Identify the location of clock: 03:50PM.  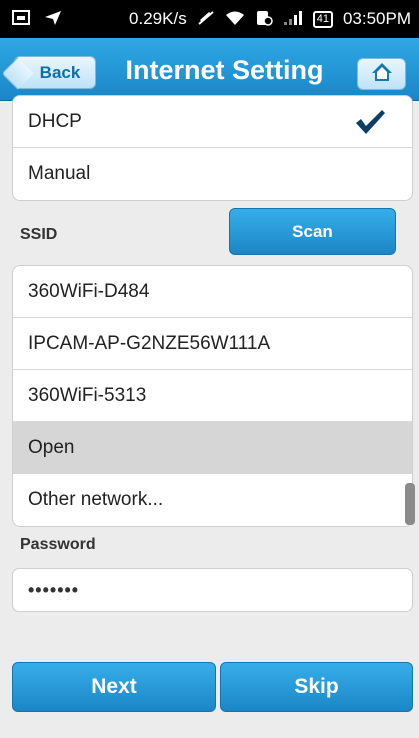
(376, 18).